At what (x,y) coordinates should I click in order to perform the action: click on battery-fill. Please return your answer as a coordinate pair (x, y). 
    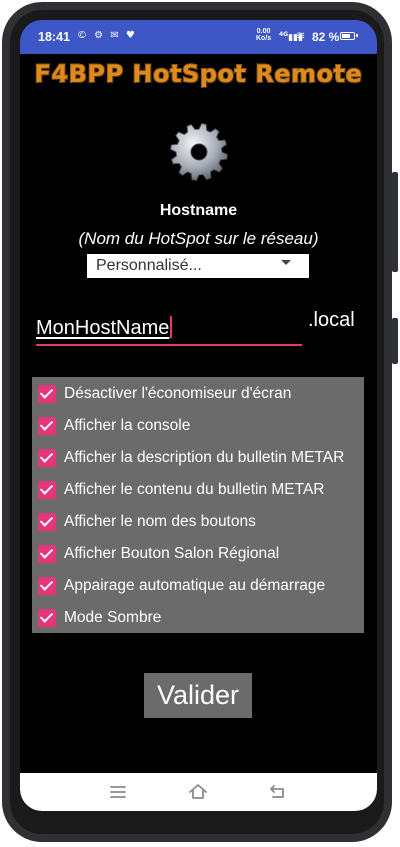
    Looking at the image, I should click on (346, 36).